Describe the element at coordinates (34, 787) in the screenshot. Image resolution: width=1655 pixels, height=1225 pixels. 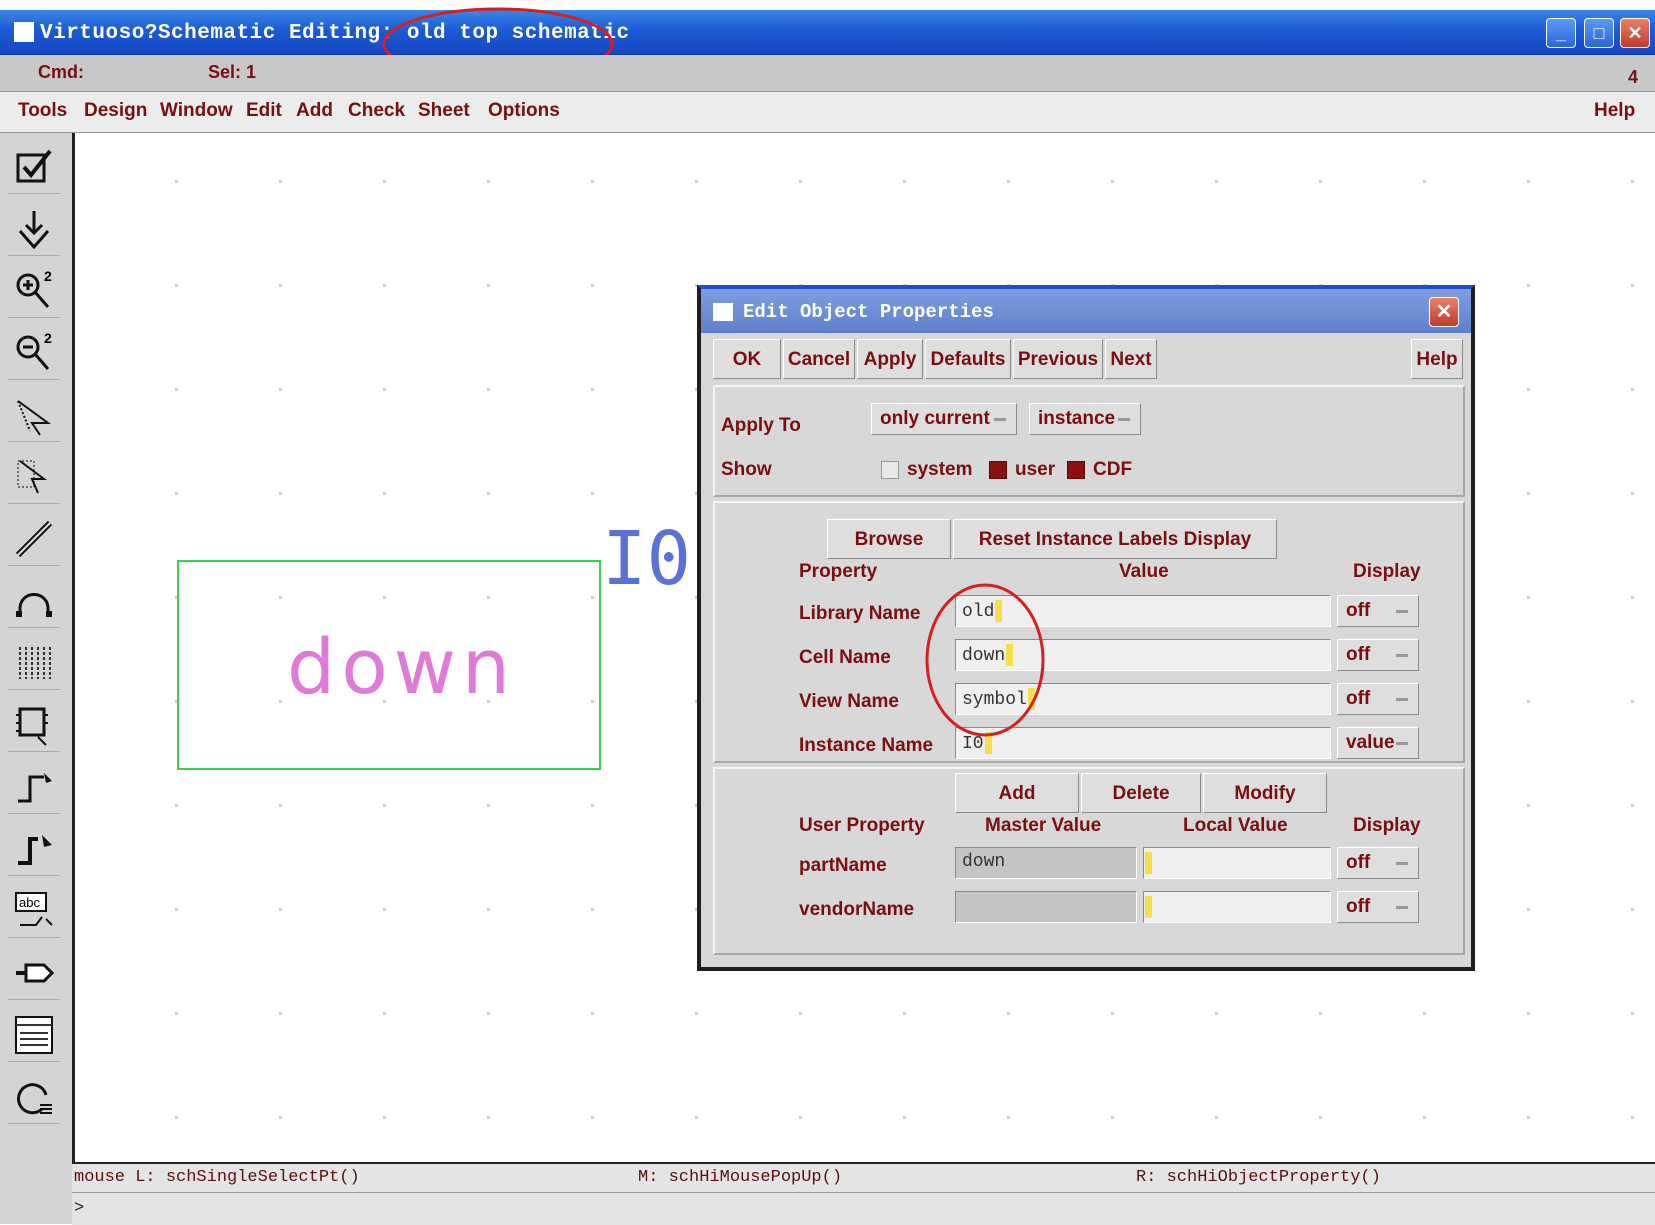
I see `wire-narrow-icon` at that location.